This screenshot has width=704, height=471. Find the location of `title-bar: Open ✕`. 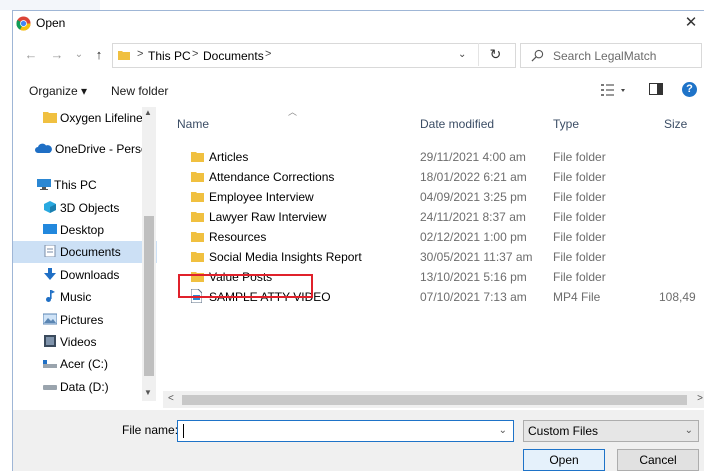

title-bar: Open ✕ is located at coordinates (358, 23).